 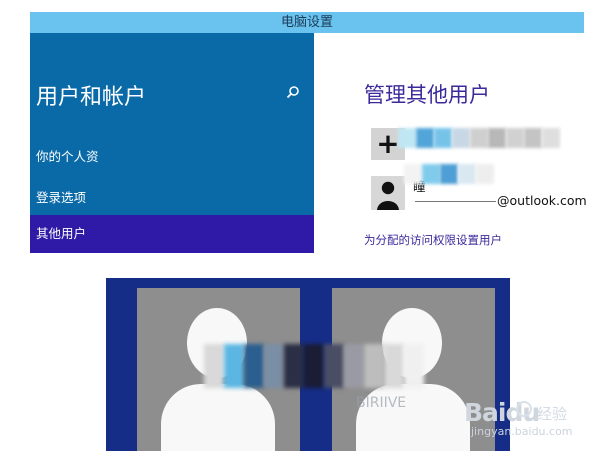 What do you see at coordinates (388, 195) in the screenshot?
I see `person-icon` at bounding box center [388, 195].